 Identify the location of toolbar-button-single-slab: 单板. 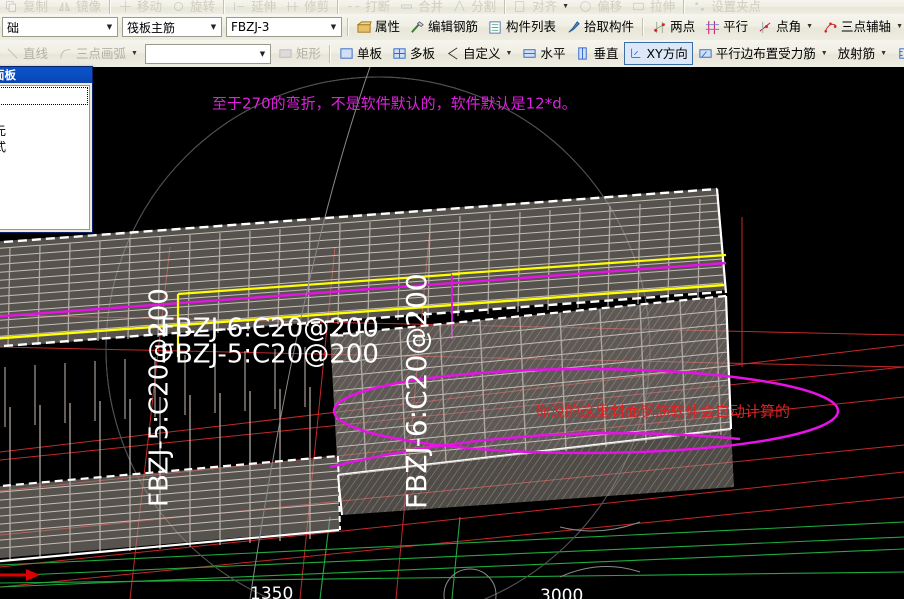
(360, 54).